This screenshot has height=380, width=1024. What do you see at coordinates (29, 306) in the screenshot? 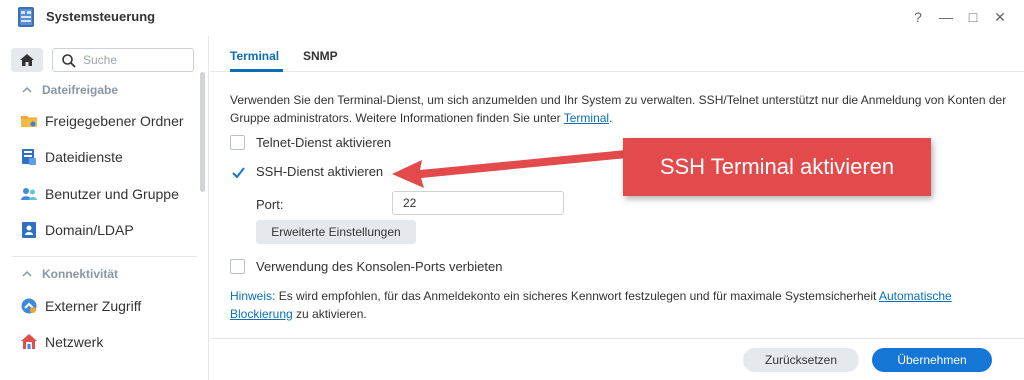
I see `external-access-icon` at bounding box center [29, 306].